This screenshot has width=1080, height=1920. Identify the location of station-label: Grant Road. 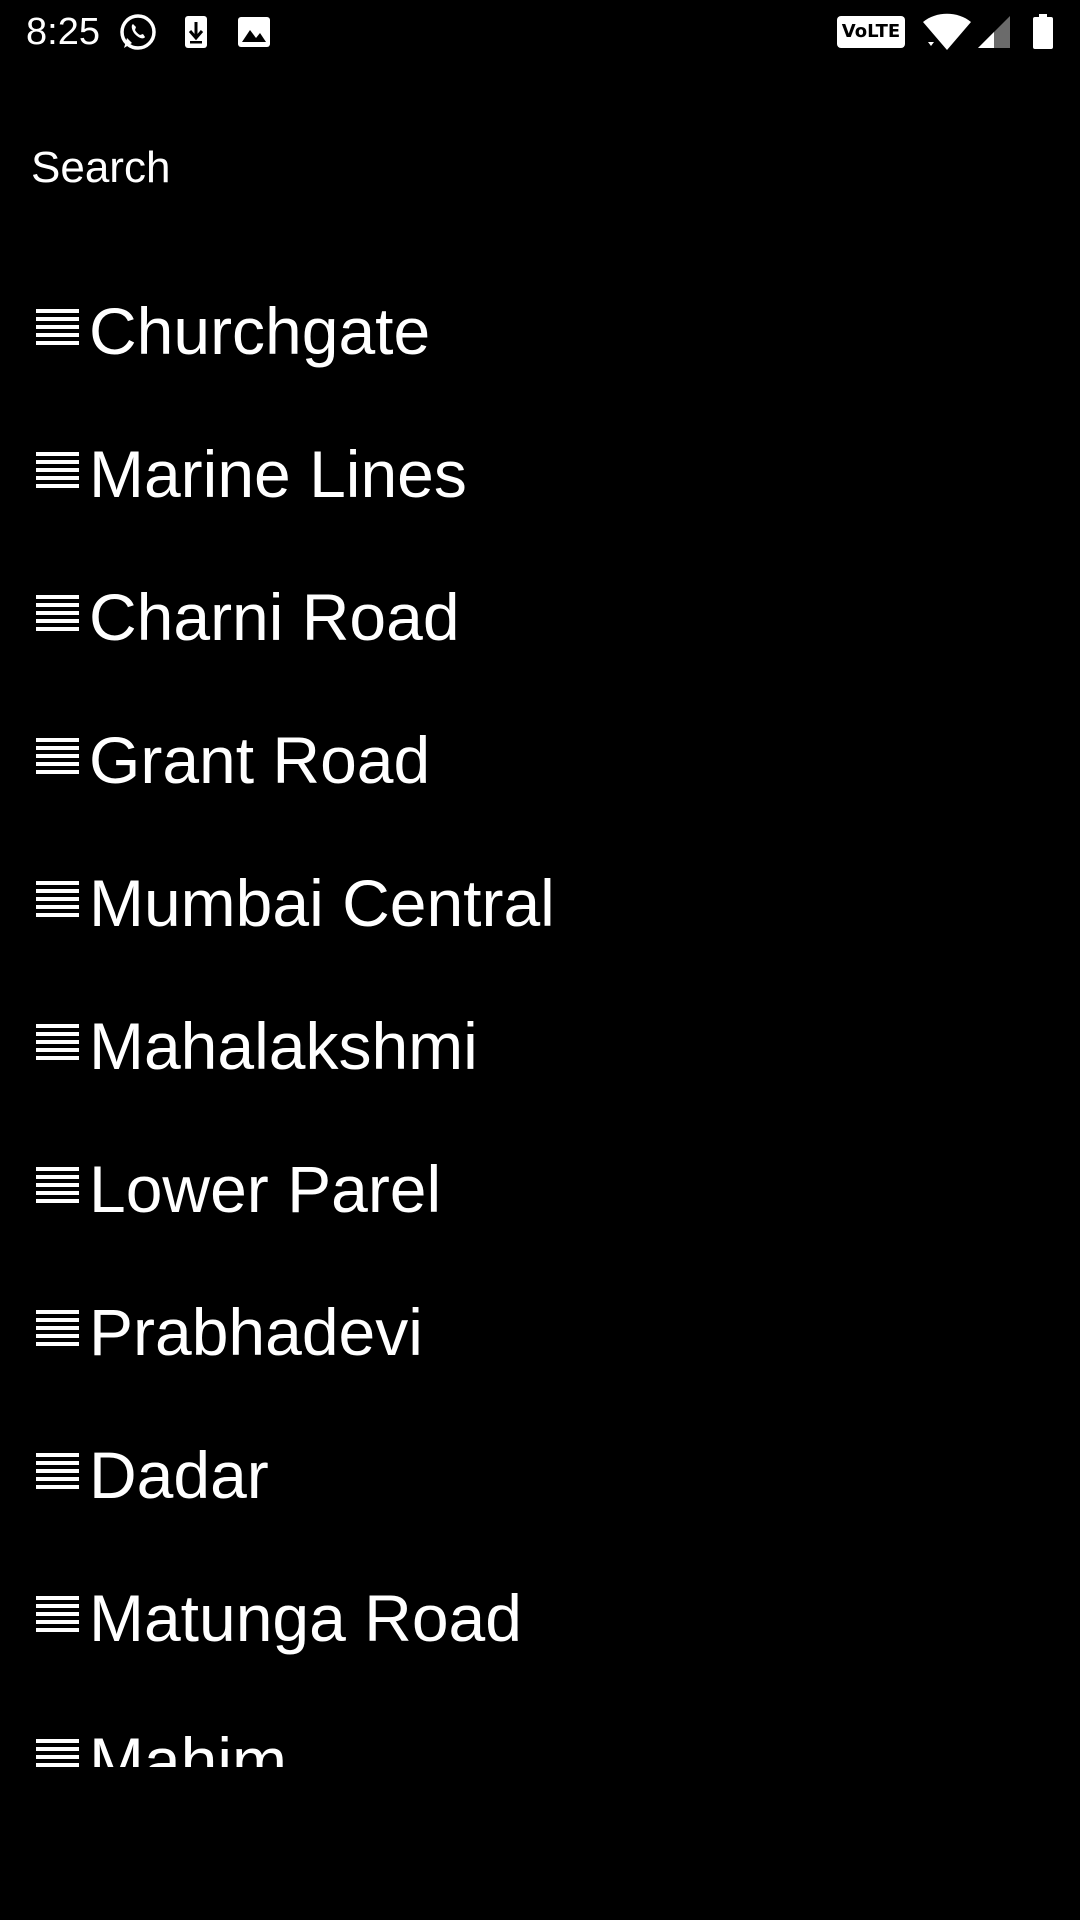
(260, 760).